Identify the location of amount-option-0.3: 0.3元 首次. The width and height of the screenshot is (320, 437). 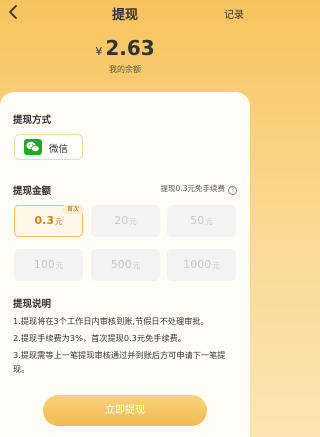
(48, 221).